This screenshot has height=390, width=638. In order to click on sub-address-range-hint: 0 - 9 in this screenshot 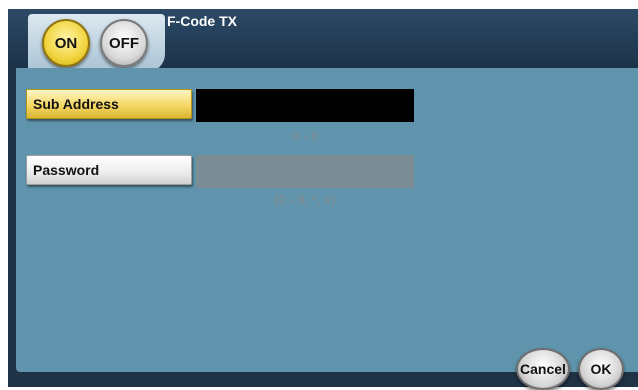, I will do `click(304, 135)`.